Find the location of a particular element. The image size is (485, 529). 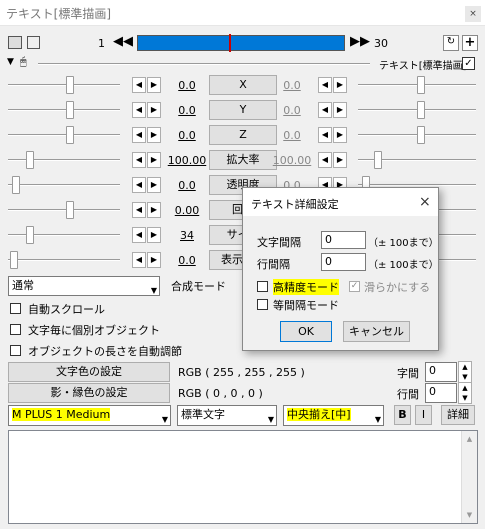

line-gap-input: 0 is located at coordinates (343, 262).